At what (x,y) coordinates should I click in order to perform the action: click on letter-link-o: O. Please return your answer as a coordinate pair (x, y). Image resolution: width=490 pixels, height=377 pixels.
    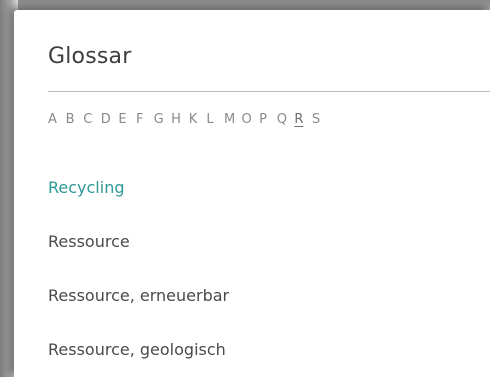
    Looking at the image, I should click on (251, 119).